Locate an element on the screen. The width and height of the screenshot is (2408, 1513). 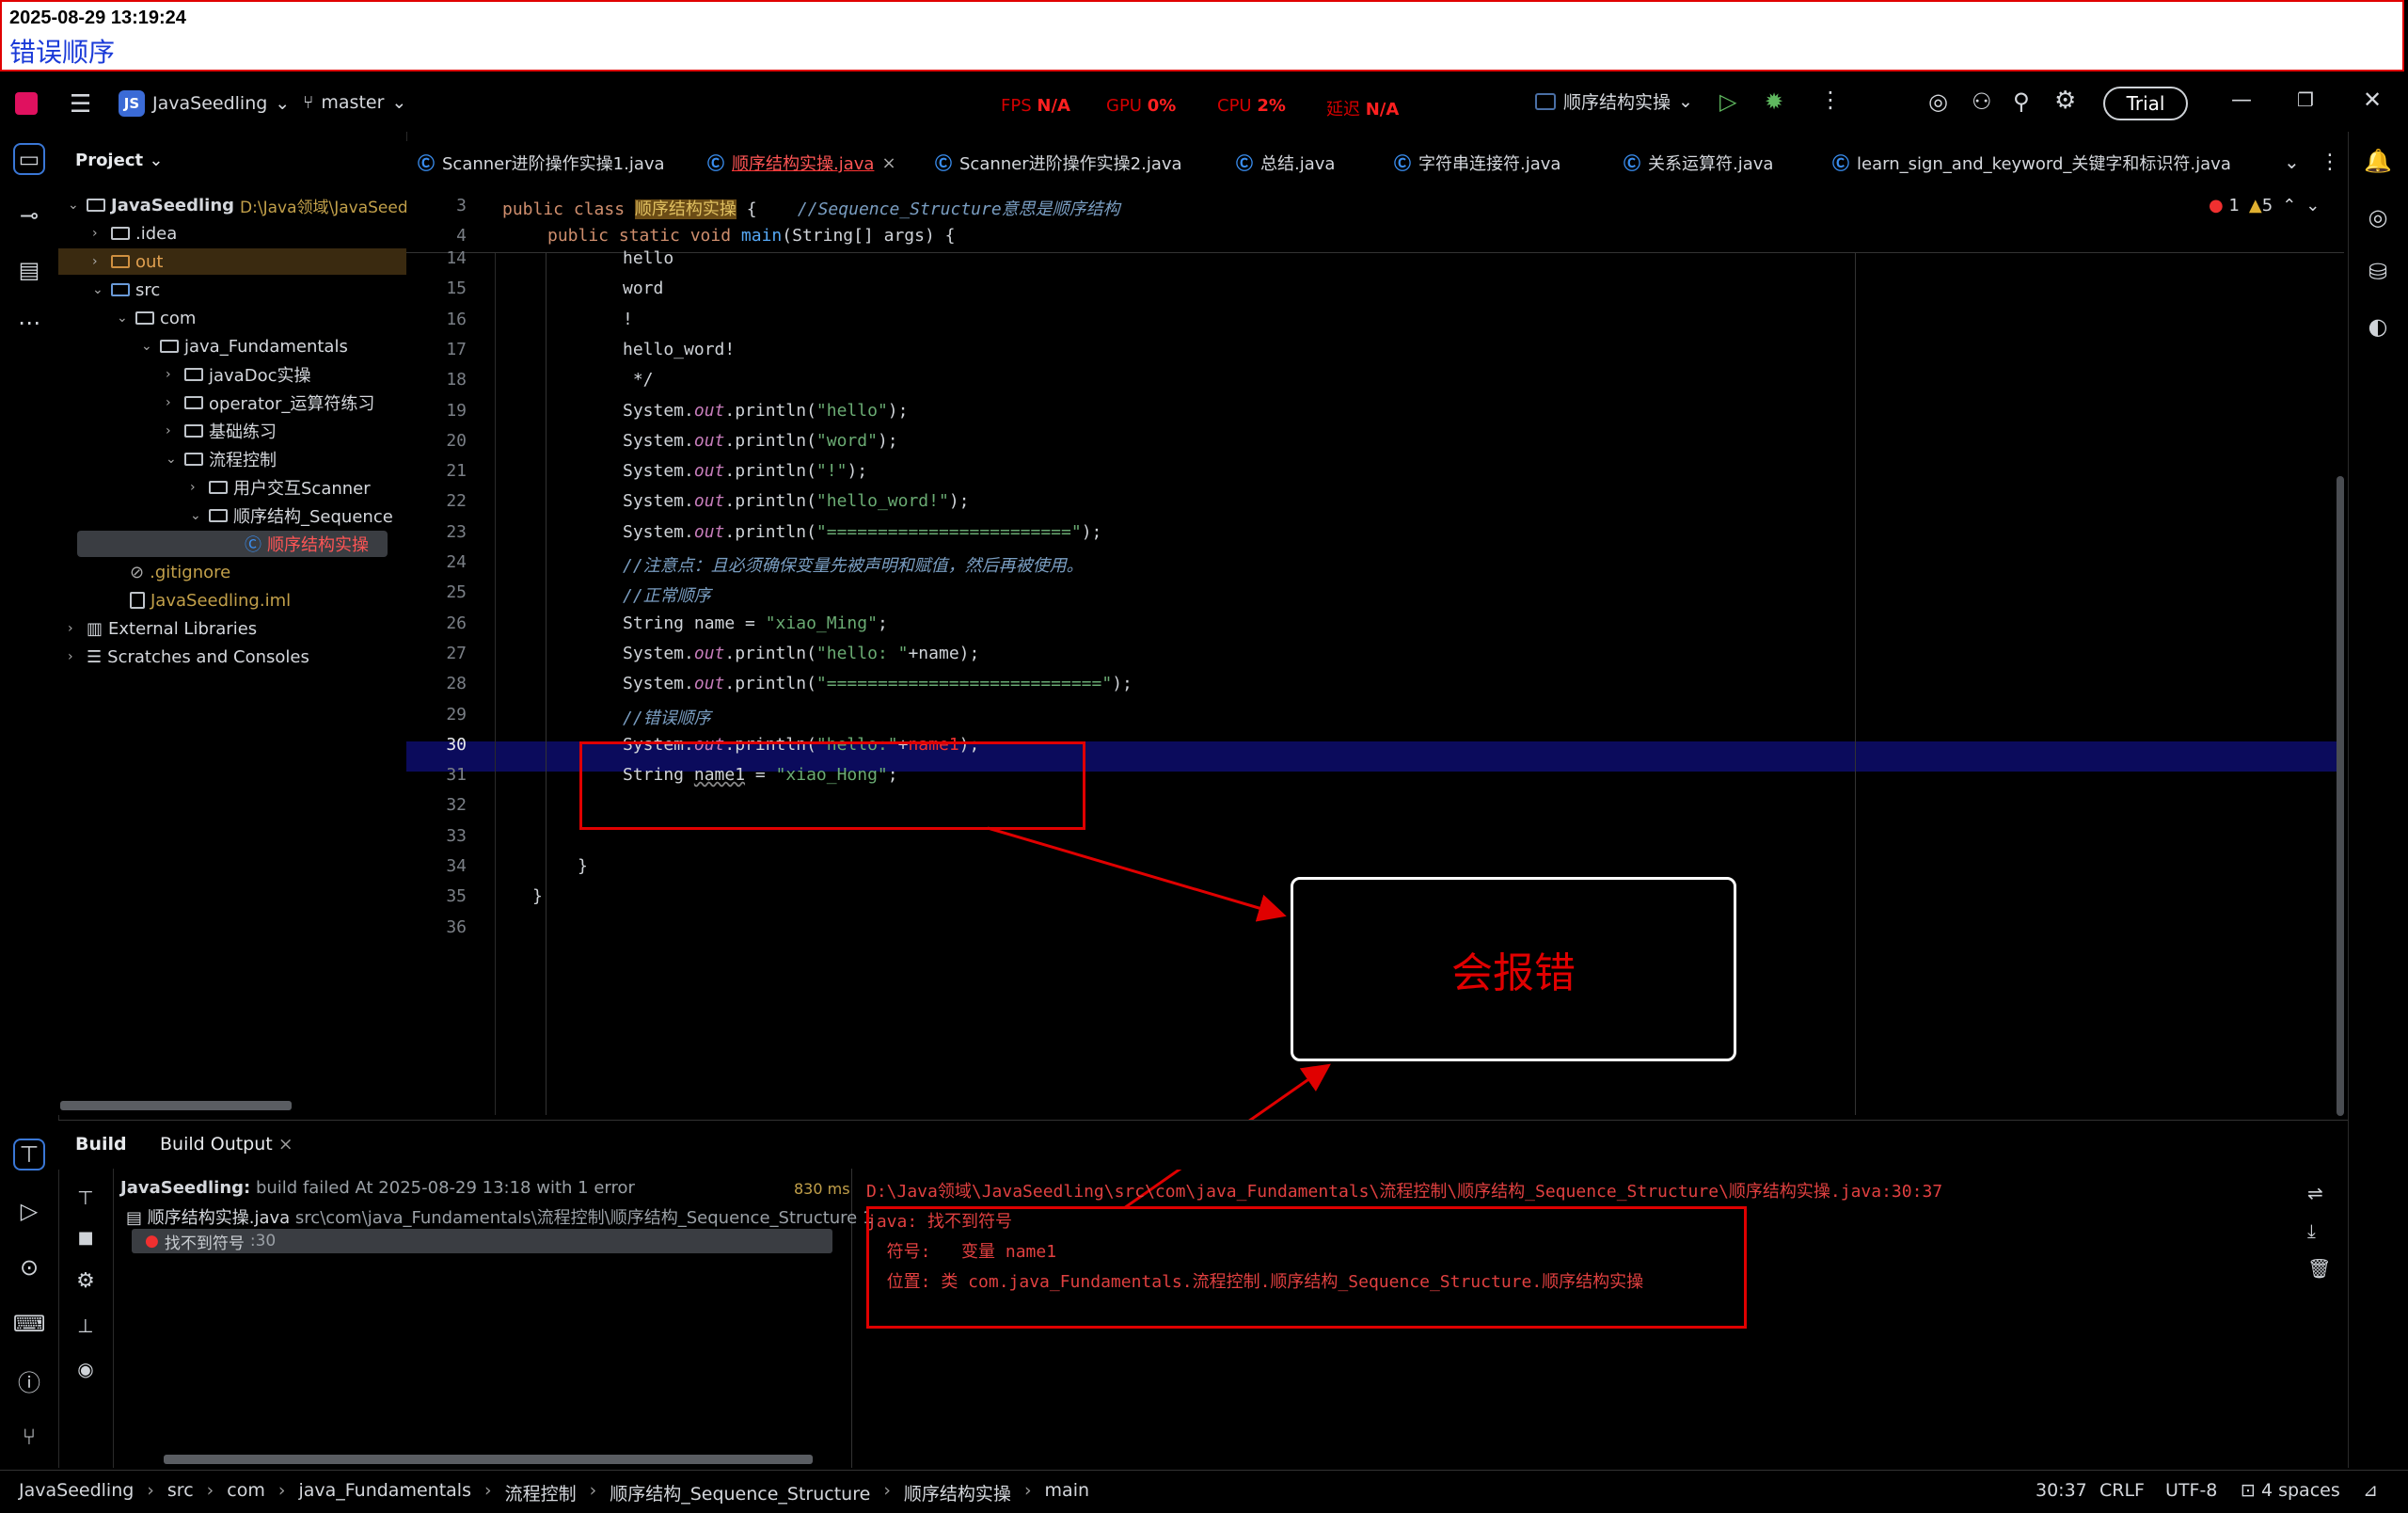
build-output-tab: Build Output × is located at coordinates (227, 1144).